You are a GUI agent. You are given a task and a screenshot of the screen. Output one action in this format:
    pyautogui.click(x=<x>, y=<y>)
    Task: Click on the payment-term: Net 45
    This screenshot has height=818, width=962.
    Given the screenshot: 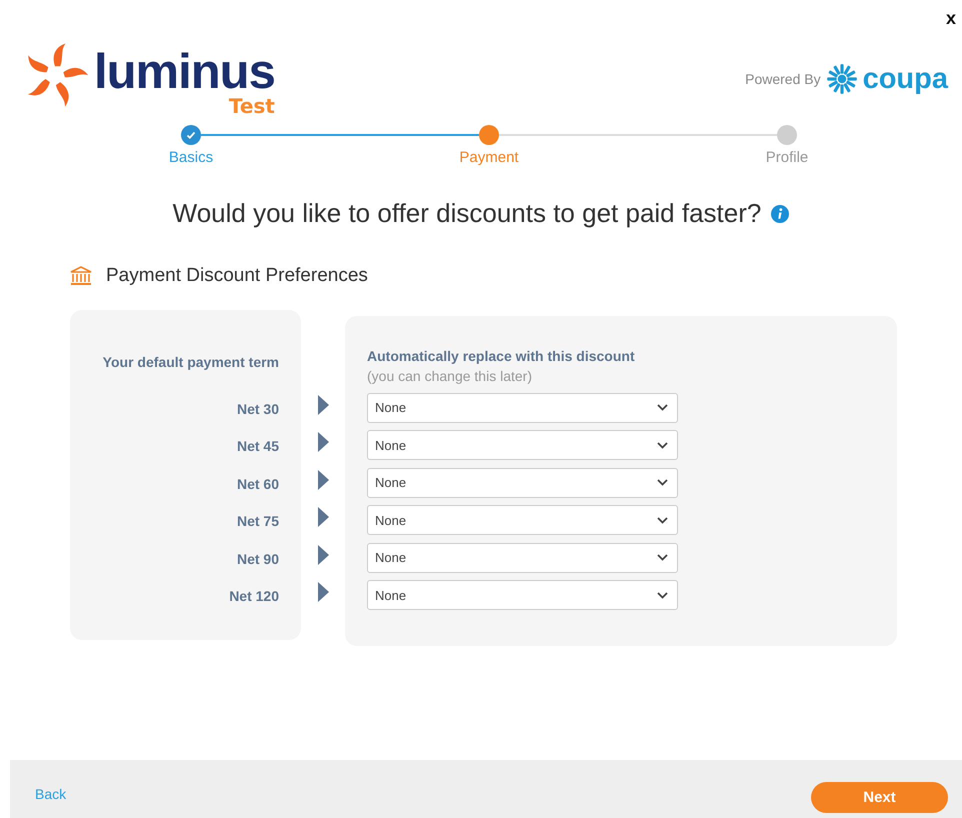 What is the action you would take?
    pyautogui.click(x=257, y=446)
    